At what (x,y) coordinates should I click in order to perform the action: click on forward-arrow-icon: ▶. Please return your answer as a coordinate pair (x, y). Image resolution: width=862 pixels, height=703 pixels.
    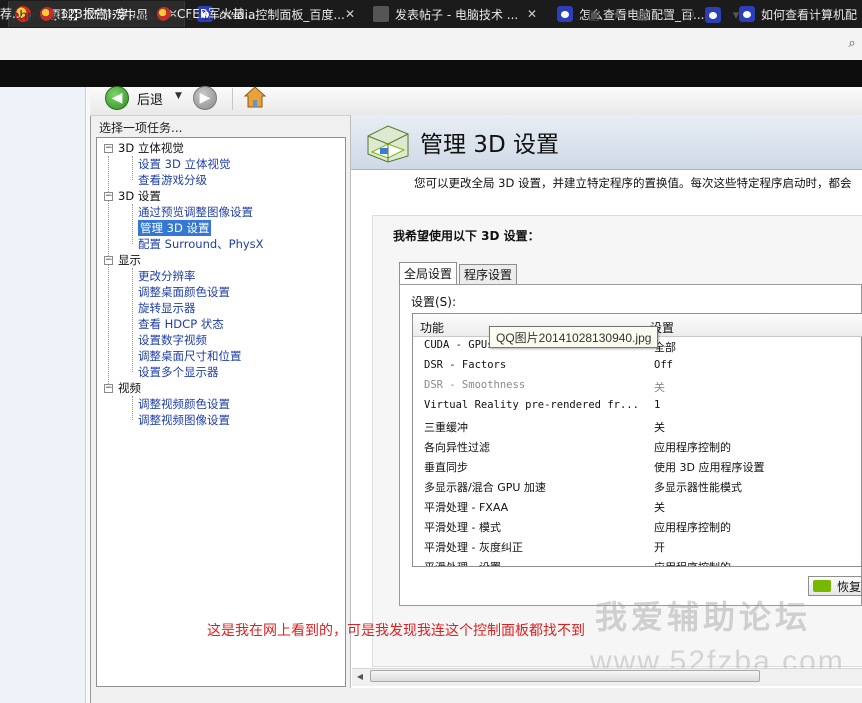
    Looking at the image, I should click on (205, 98).